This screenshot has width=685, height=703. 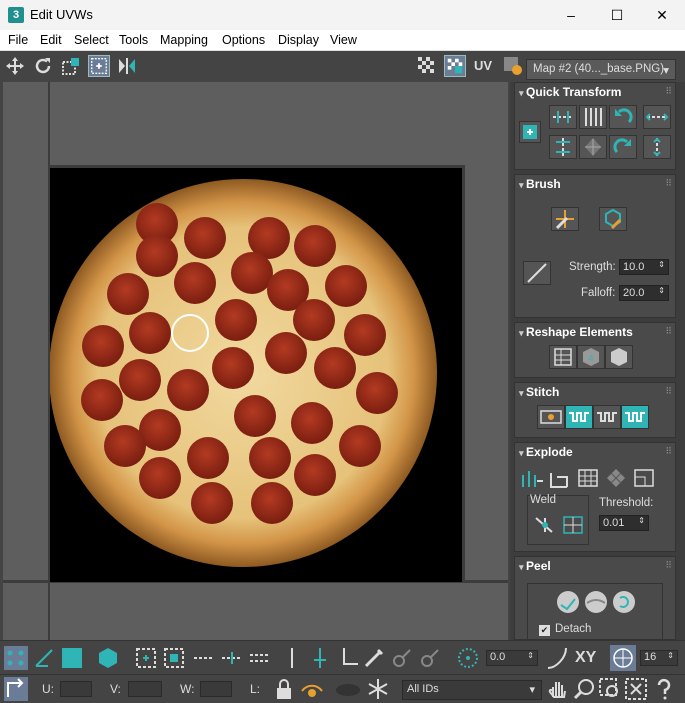 What do you see at coordinates (483, 65) in the screenshot?
I see `uv-toggle-button: UV` at bounding box center [483, 65].